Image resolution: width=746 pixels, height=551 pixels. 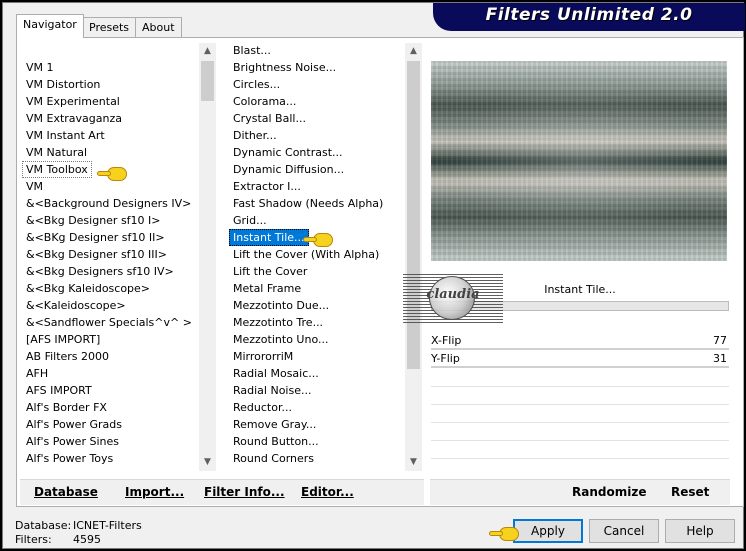 I want to click on category-scrollbar: ▲ ▼, so click(x=207, y=257).